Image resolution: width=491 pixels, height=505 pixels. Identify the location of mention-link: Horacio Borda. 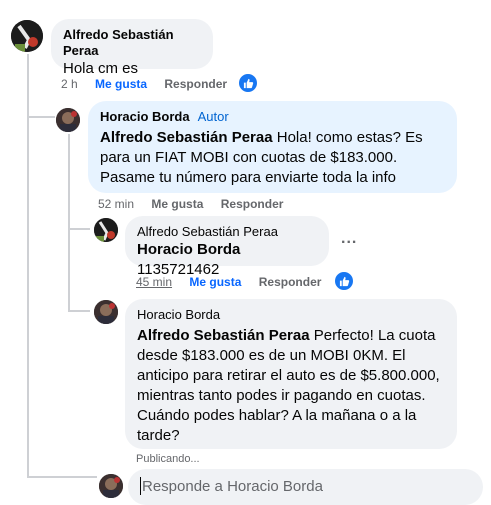
(188, 249).